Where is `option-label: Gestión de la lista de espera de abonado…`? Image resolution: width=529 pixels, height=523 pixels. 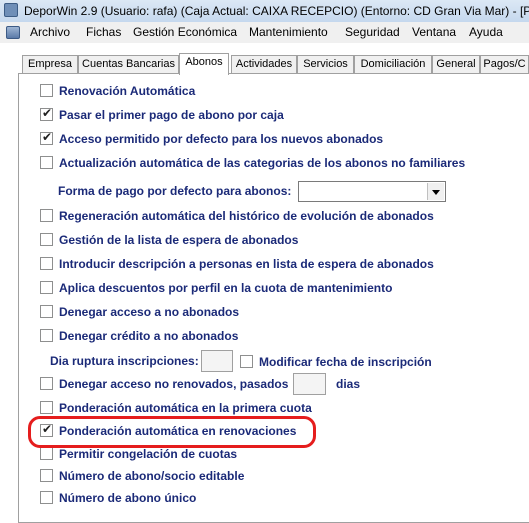
option-label: Gestión de la lista de espera de abonado… is located at coordinates (179, 240).